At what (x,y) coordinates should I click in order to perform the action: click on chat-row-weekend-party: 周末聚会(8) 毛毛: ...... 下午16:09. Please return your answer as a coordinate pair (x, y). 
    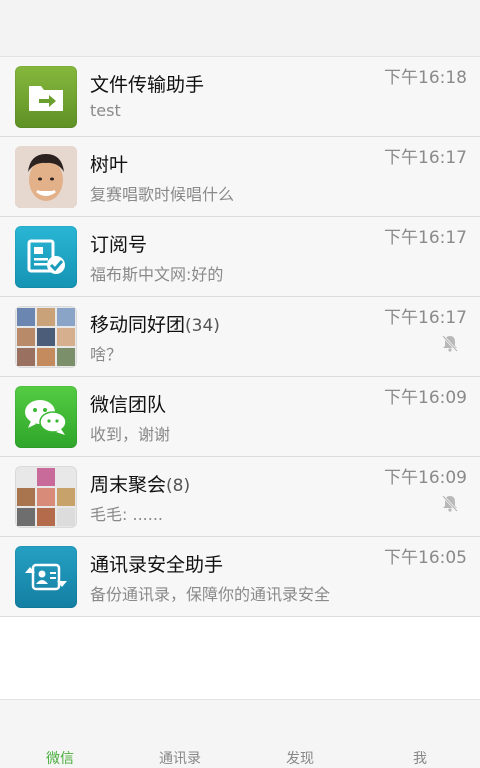
    Looking at the image, I should click on (240, 497).